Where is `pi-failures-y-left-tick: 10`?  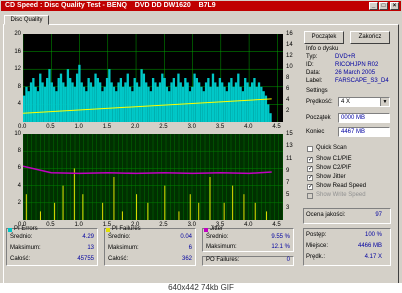
pi-failures-y-left-tick: 10 is located at coordinates (17, 134).